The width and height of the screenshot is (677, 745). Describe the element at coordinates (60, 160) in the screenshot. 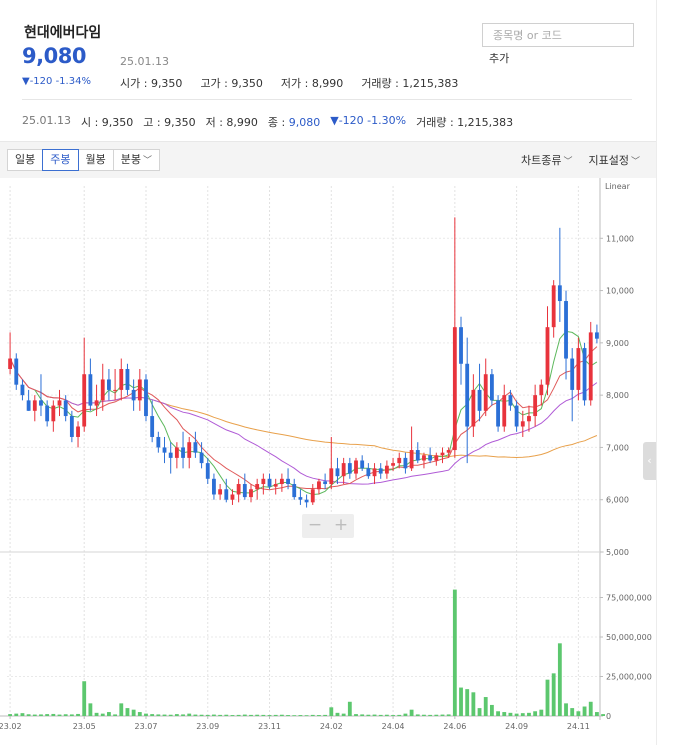

I see `tab-weekly: 주봉` at that location.